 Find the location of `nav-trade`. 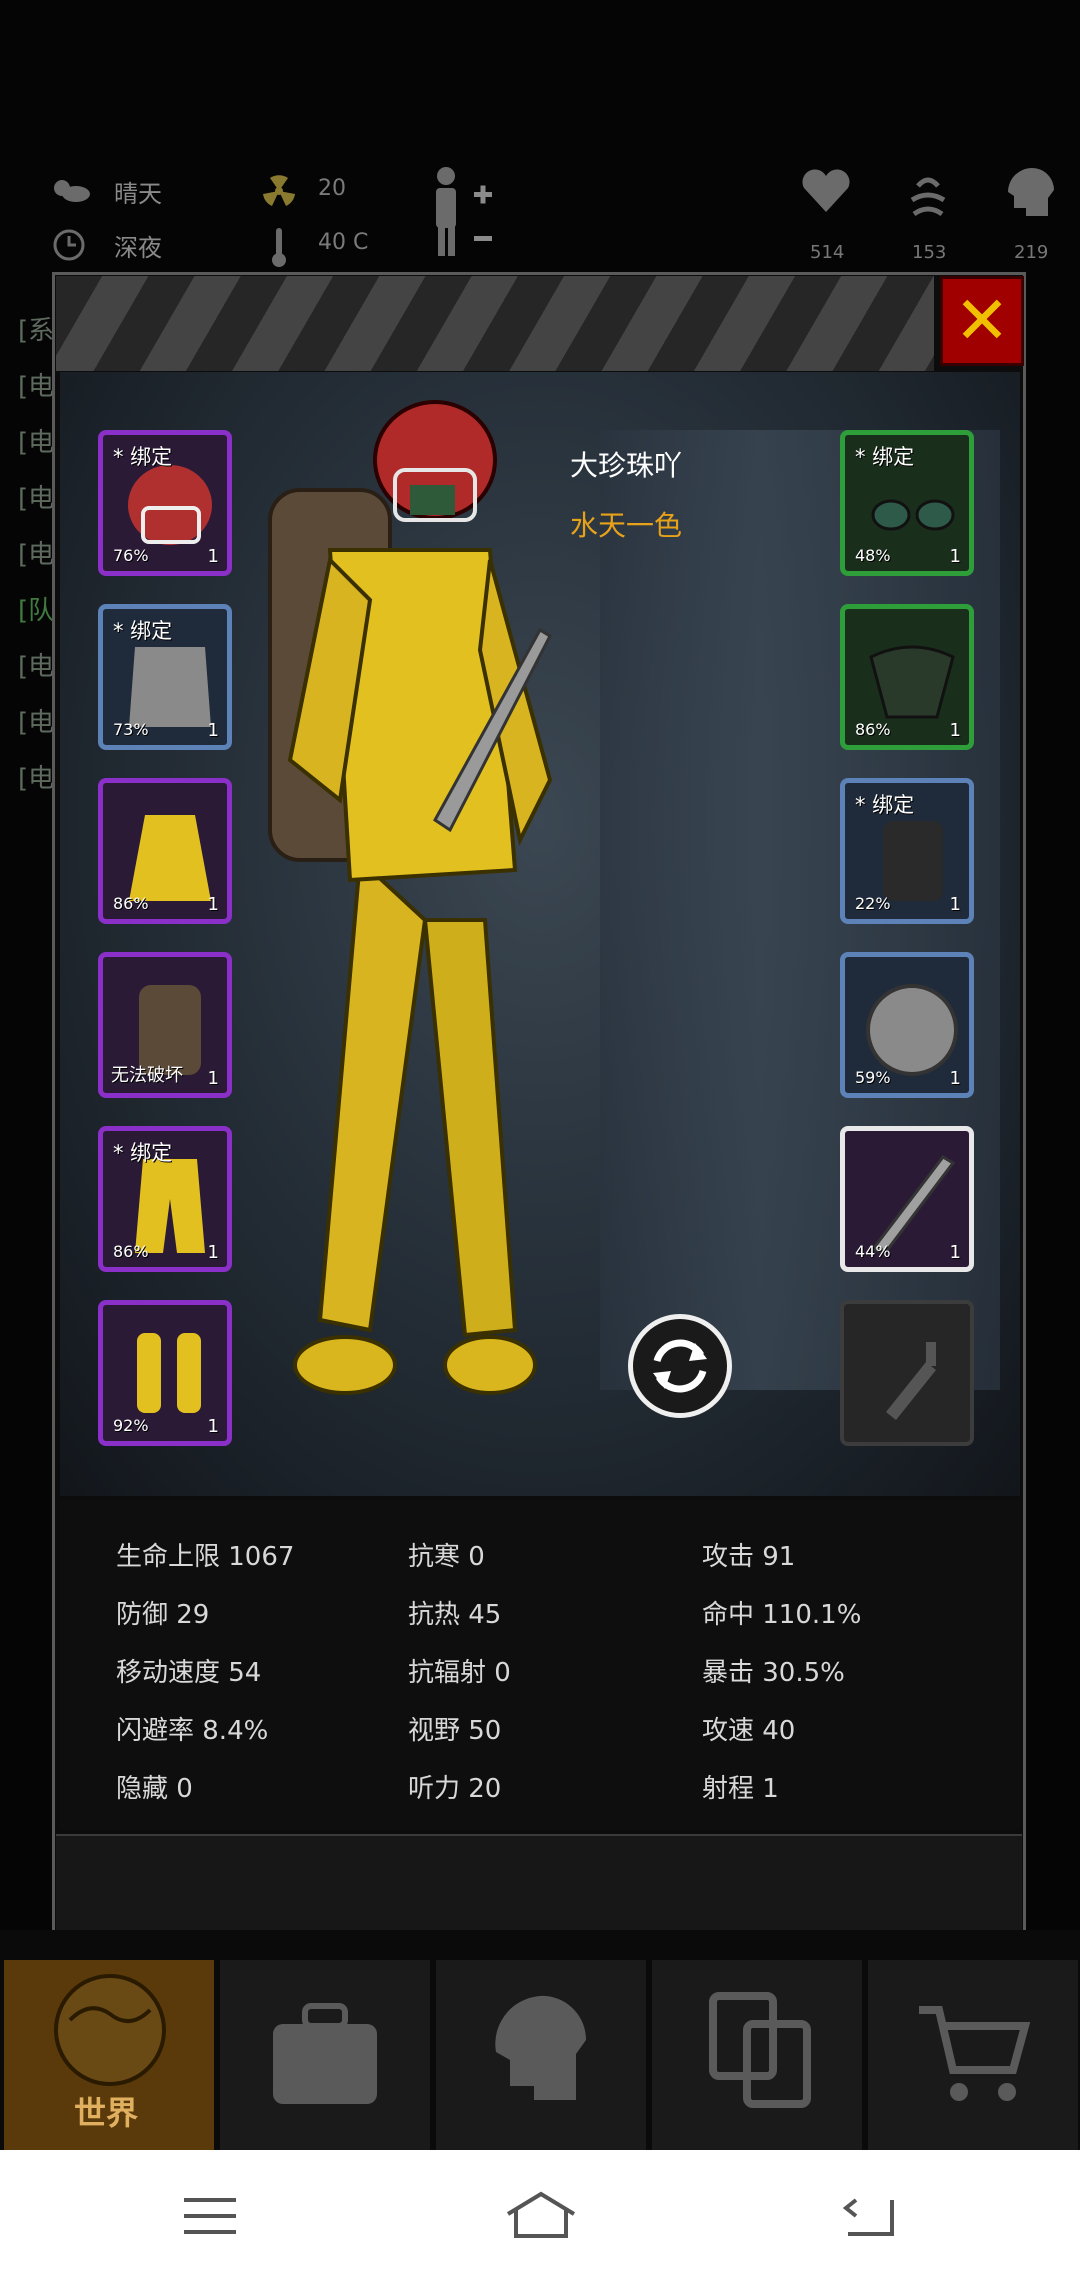

nav-trade is located at coordinates (757, 2055).